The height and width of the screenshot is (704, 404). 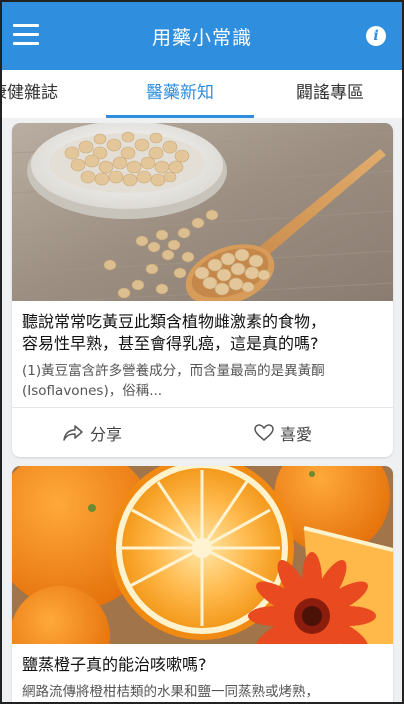 I want to click on app-bar: 用藥小常識 i, so click(x=202, y=36).